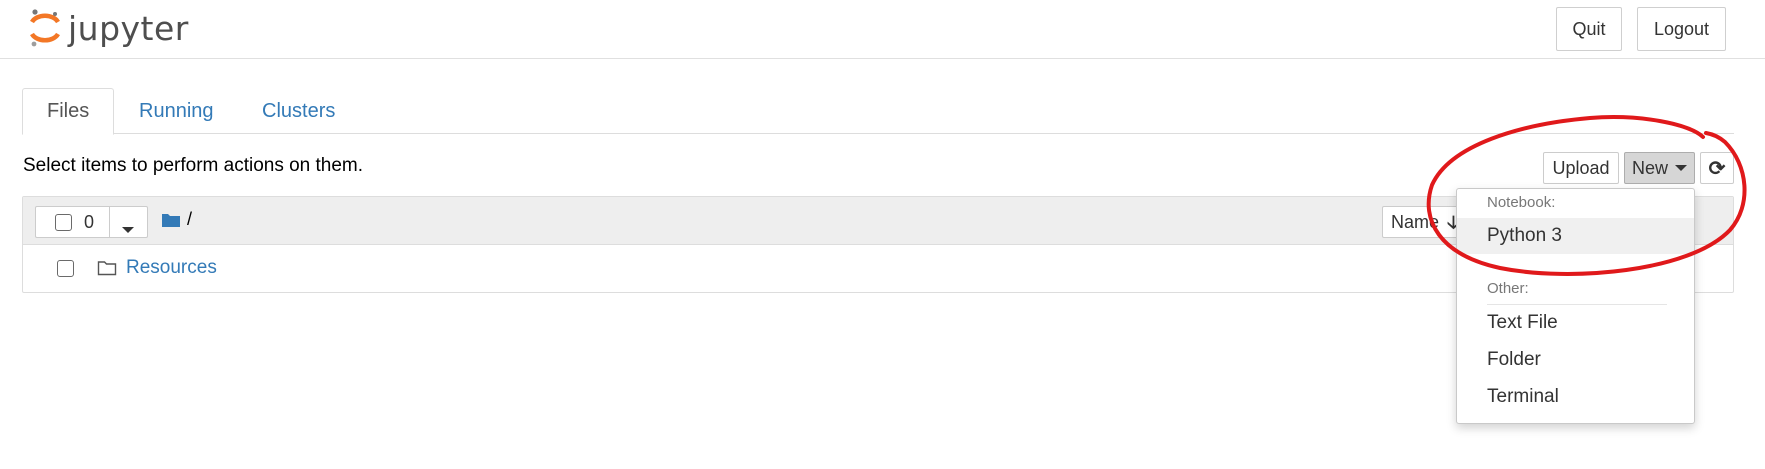 The image size is (1765, 469). I want to click on tab-running: Running, so click(176, 111).